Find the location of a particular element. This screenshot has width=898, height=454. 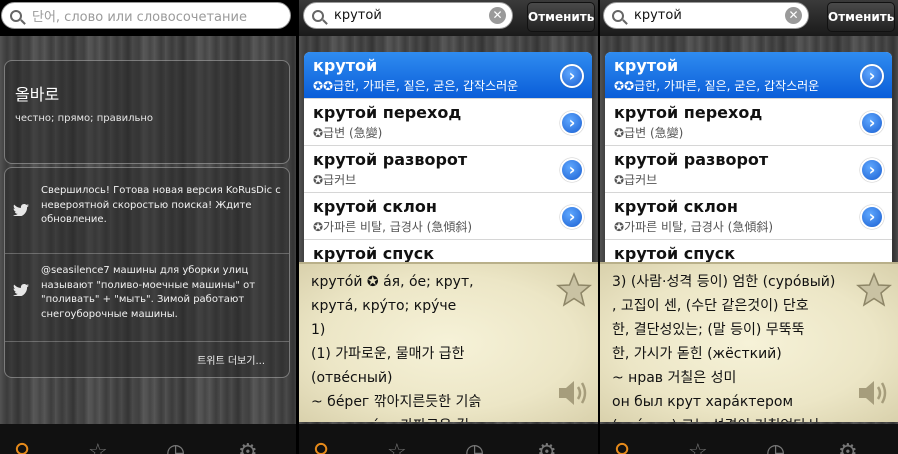

entry-line: крута́, кру́то; кру́че is located at coordinates (384, 306).